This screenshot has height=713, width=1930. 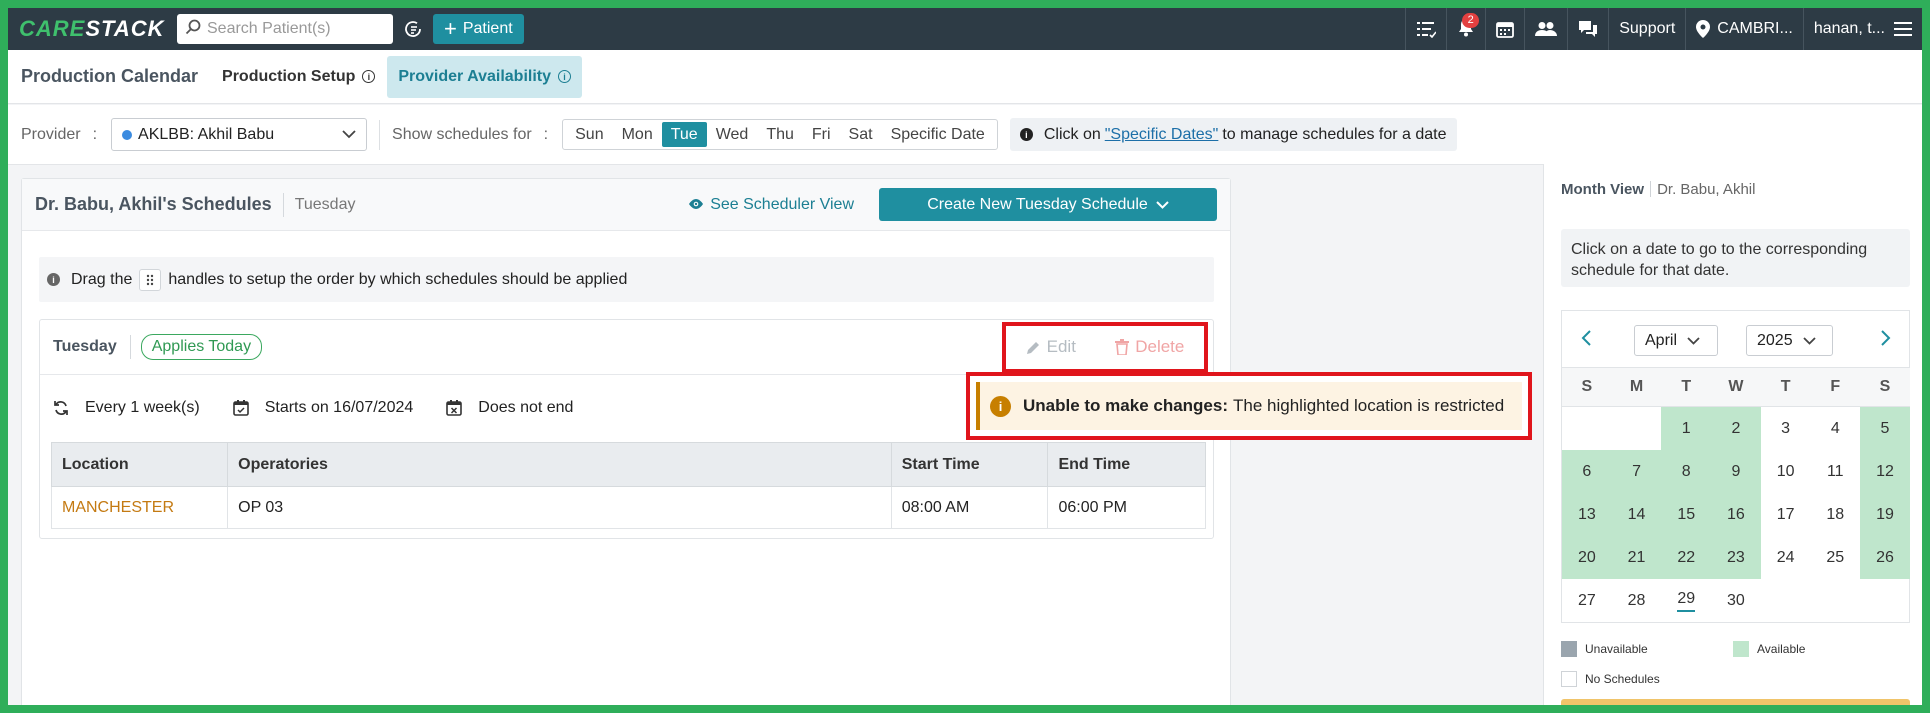 I want to click on calendar-day: 3, so click(x=1786, y=428).